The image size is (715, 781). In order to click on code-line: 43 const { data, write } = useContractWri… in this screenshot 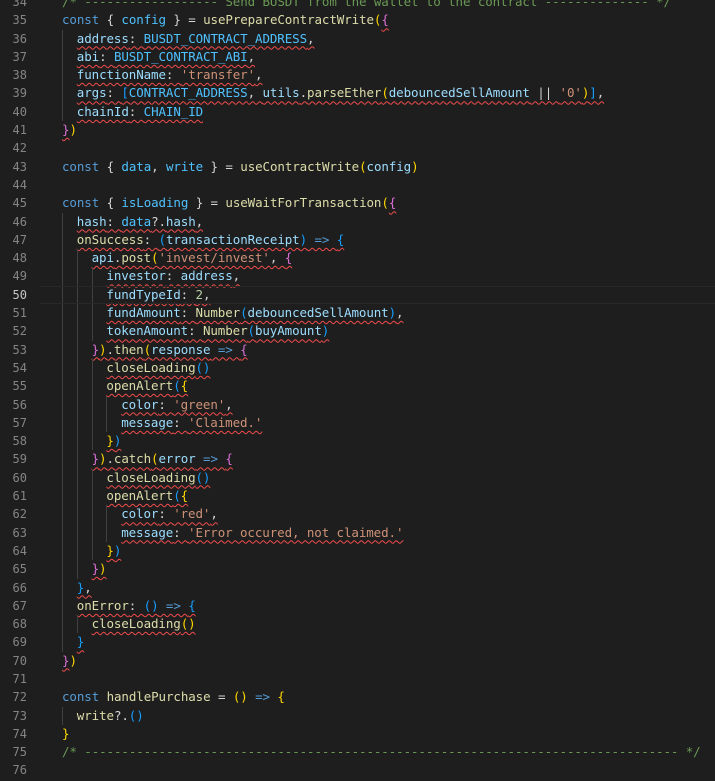, I will do `click(357, 167)`.